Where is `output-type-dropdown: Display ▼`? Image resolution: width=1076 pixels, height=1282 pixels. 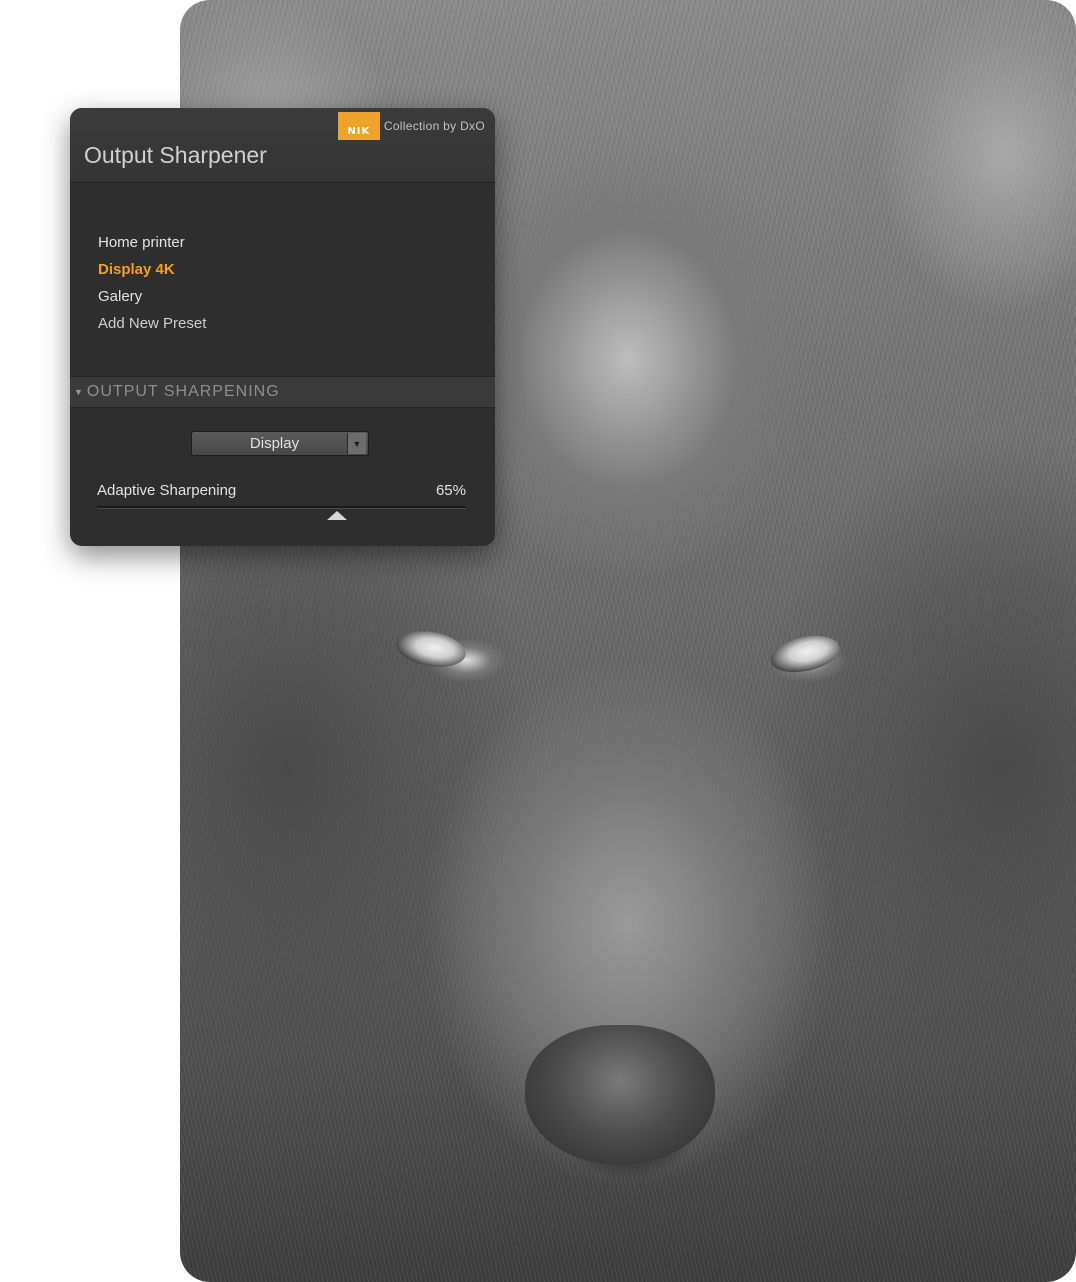 output-type-dropdown: Display ▼ is located at coordinates (280, 443).